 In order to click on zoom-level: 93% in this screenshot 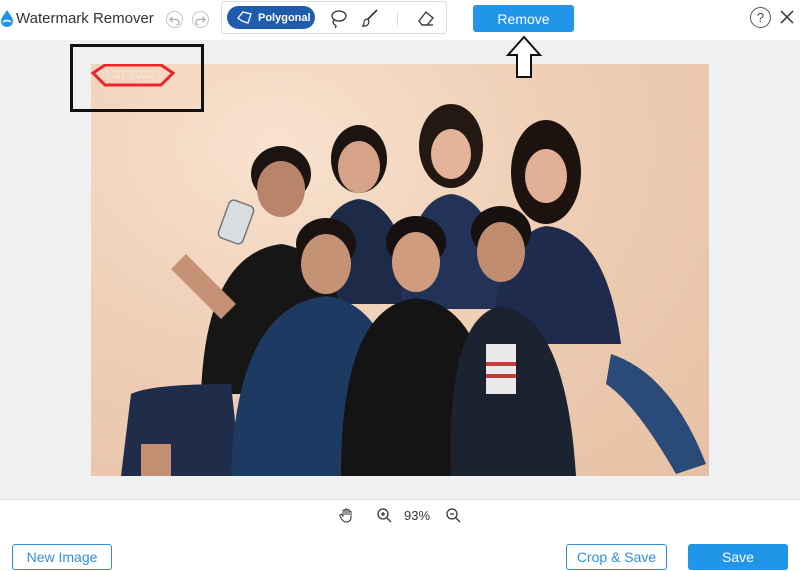, I will do `click(417, 515)`.